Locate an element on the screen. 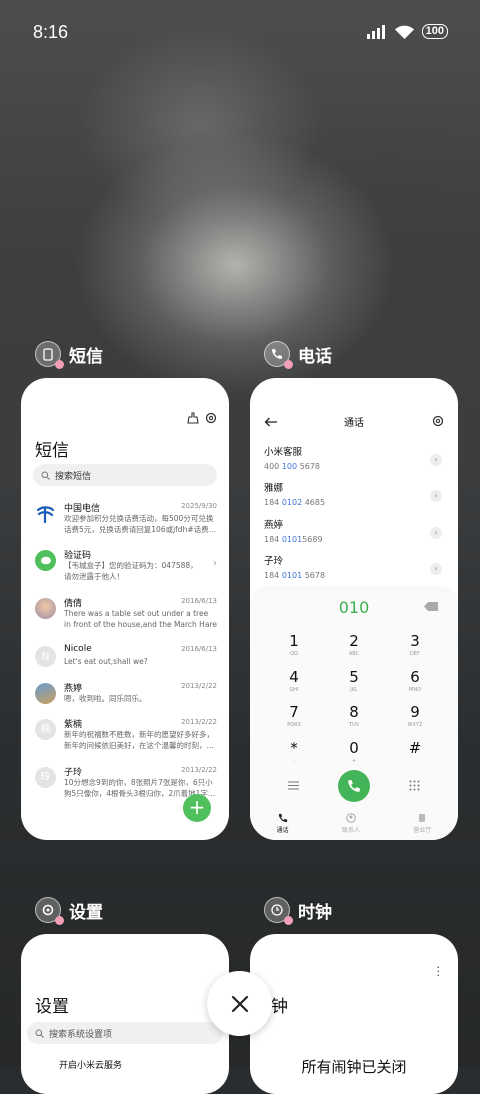 The image size is (480, 1094). avatar: 楠 is located at coordinates (45, 729).